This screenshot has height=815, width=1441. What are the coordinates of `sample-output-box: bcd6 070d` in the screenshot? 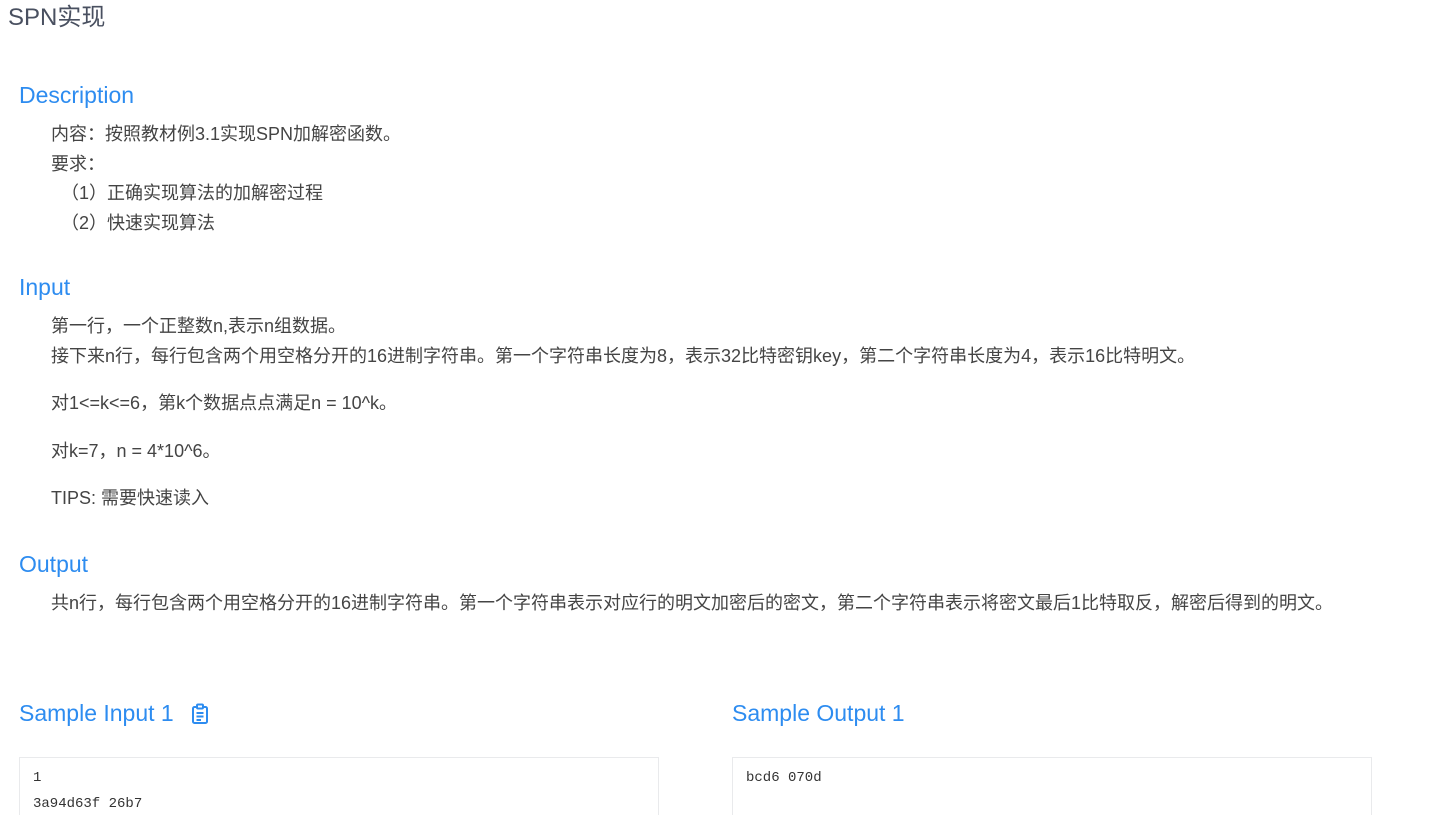 It's located at (1052, 786).